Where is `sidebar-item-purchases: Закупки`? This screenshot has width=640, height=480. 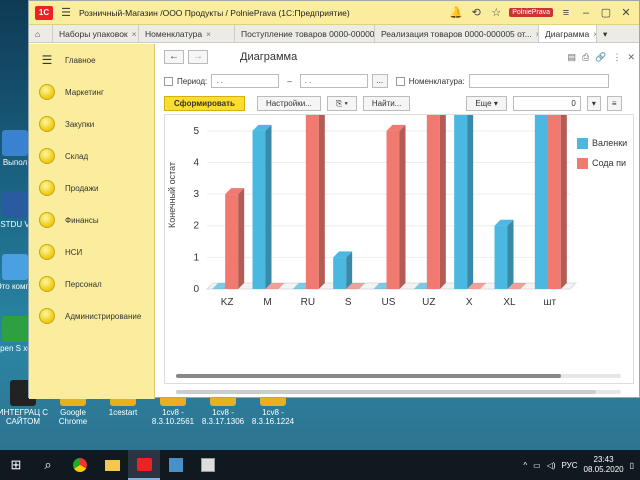
sidebar-item-purchases: Закупки is located at coordinates (91, 124).